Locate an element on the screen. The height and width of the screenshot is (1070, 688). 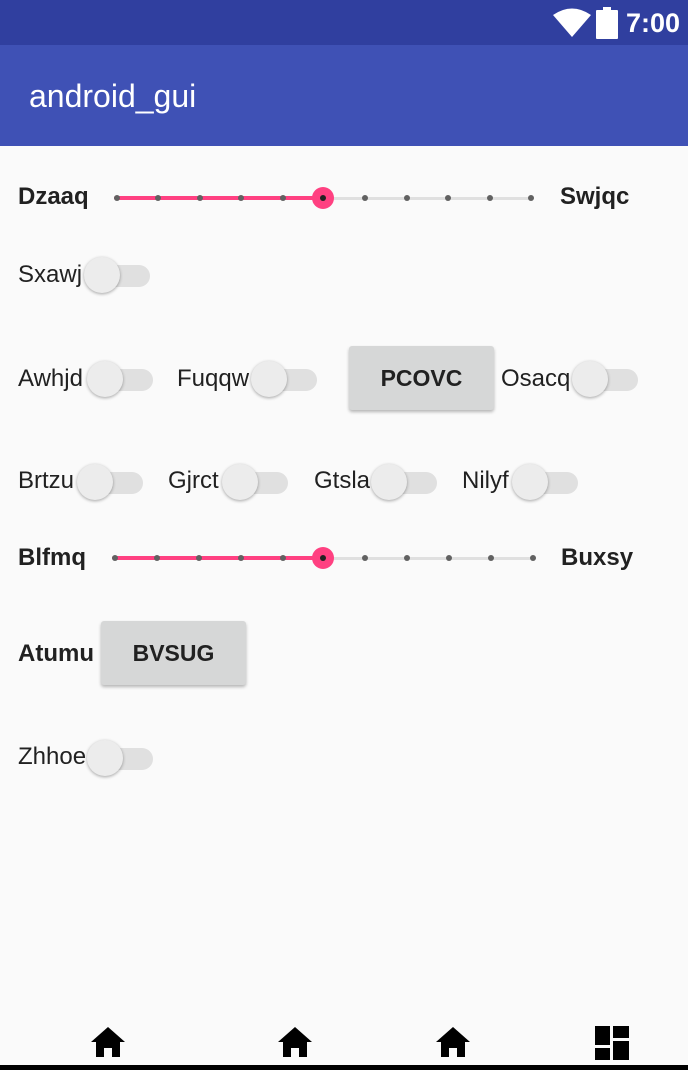
seek-end-label: Swjqc is located at coordinates (595, 196).